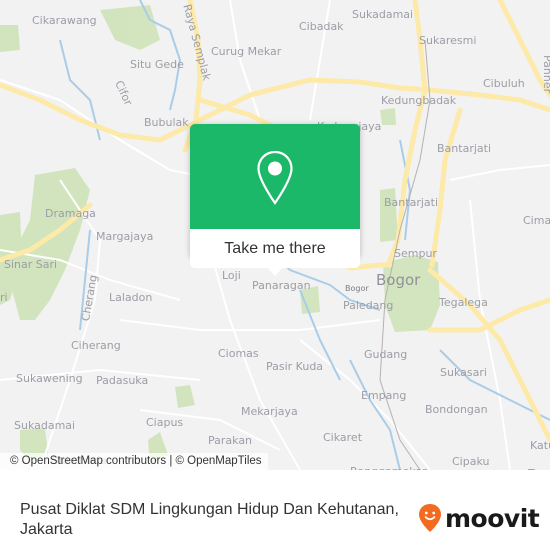 The width and height of the screenshot is (550, 550). I want to click on place-label: Laladon, so click(131, 297).